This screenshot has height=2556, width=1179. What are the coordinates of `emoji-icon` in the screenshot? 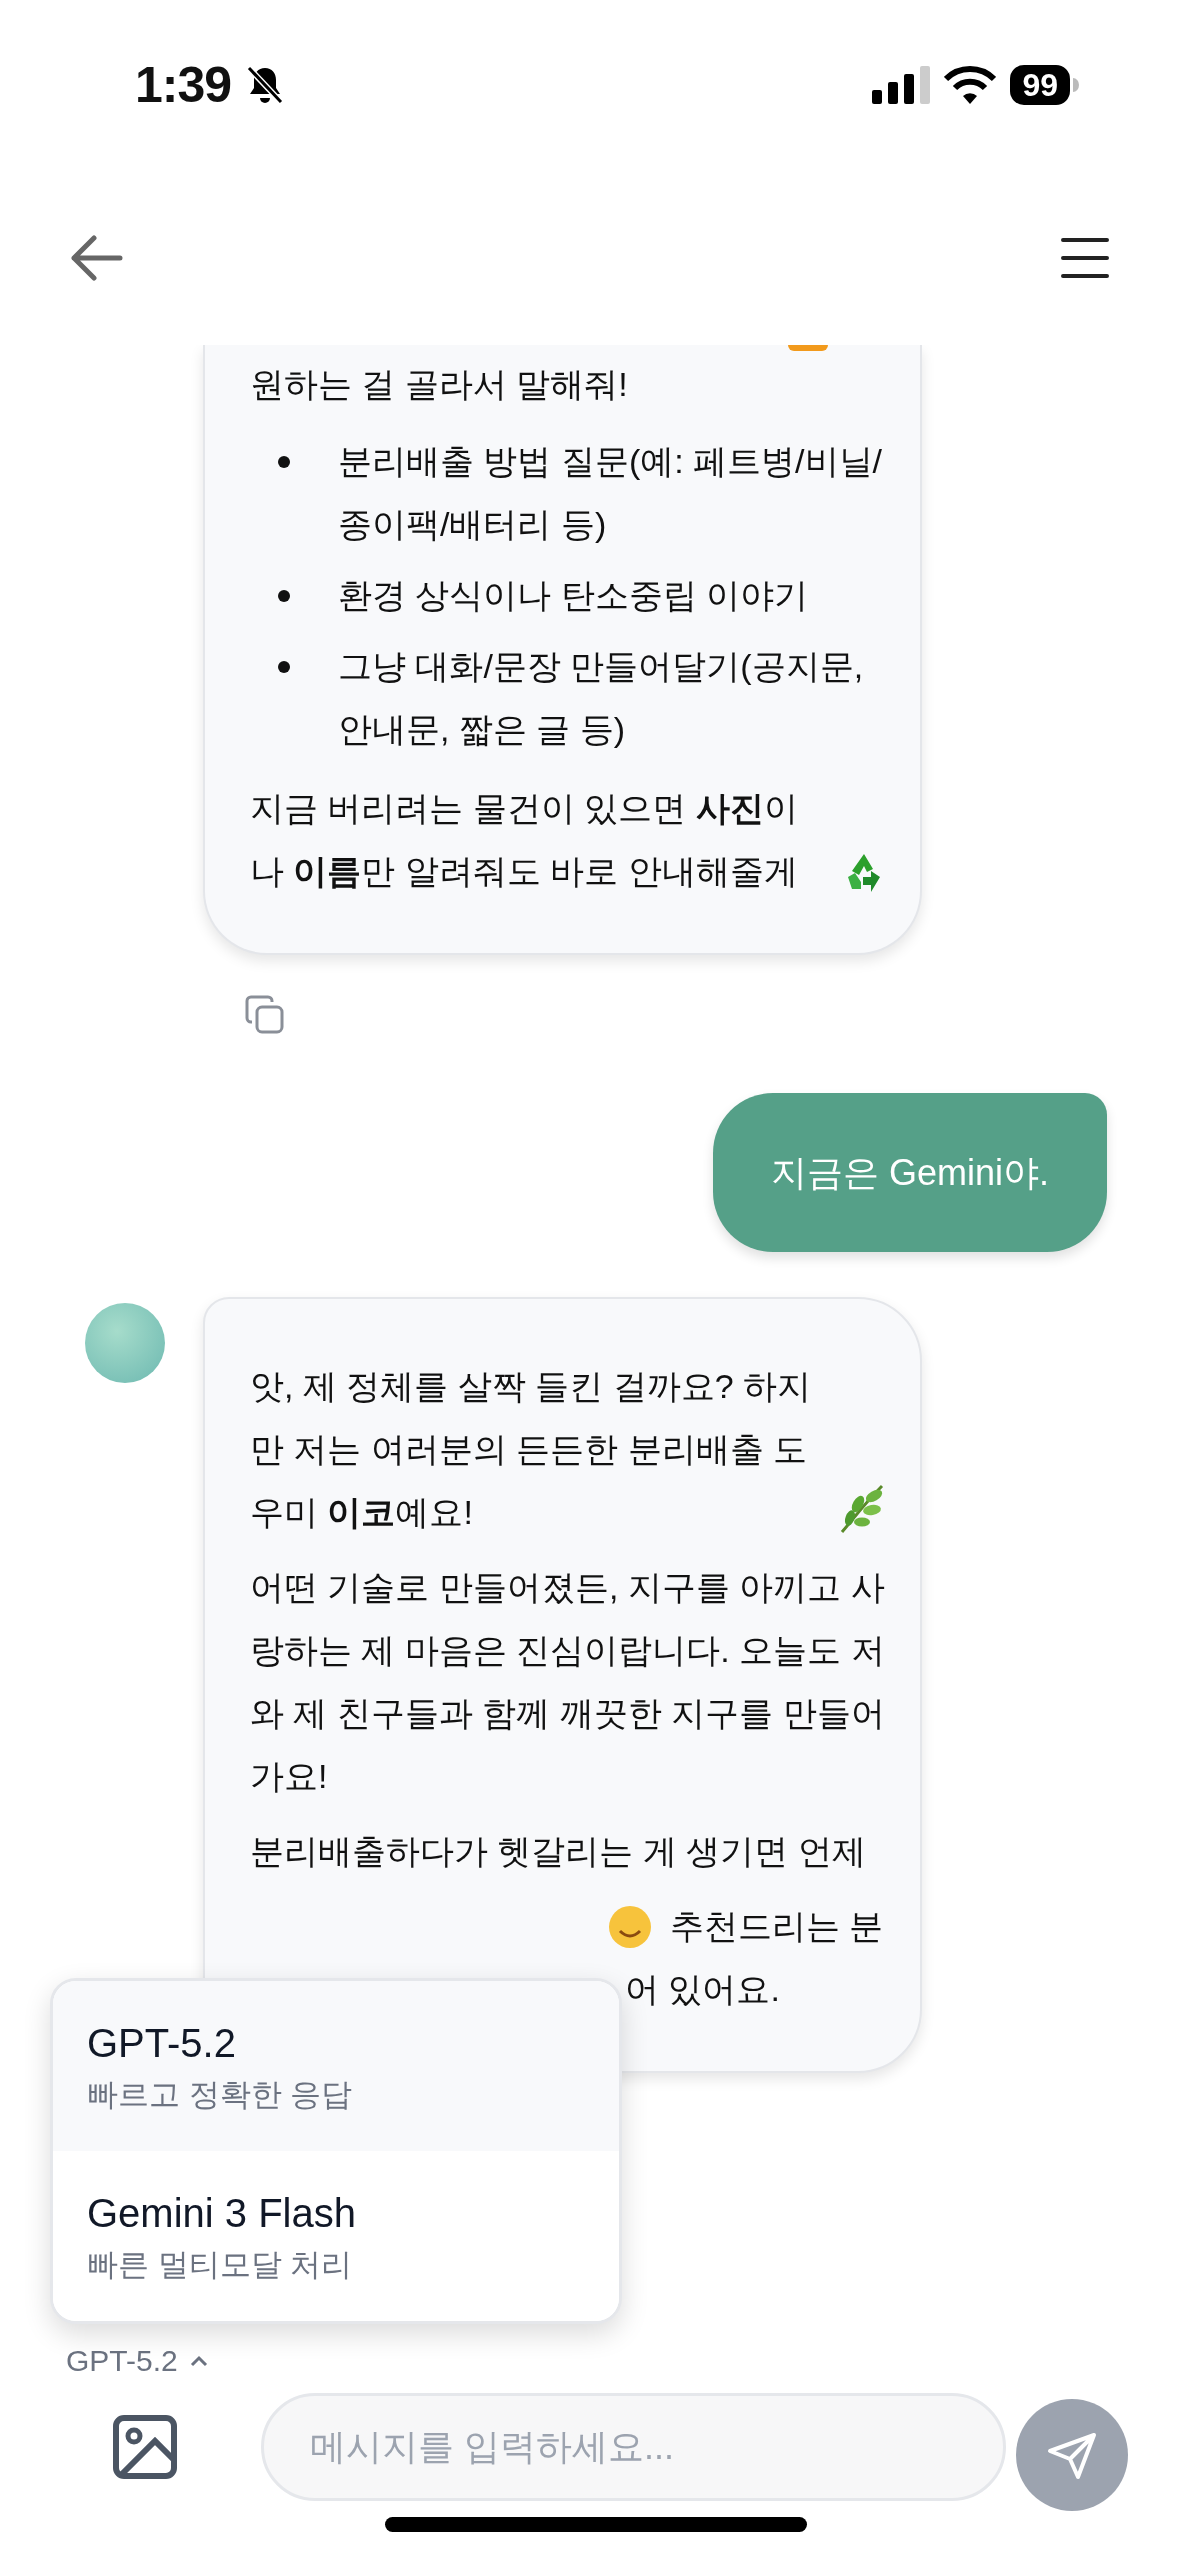 It's located at (808, 348).